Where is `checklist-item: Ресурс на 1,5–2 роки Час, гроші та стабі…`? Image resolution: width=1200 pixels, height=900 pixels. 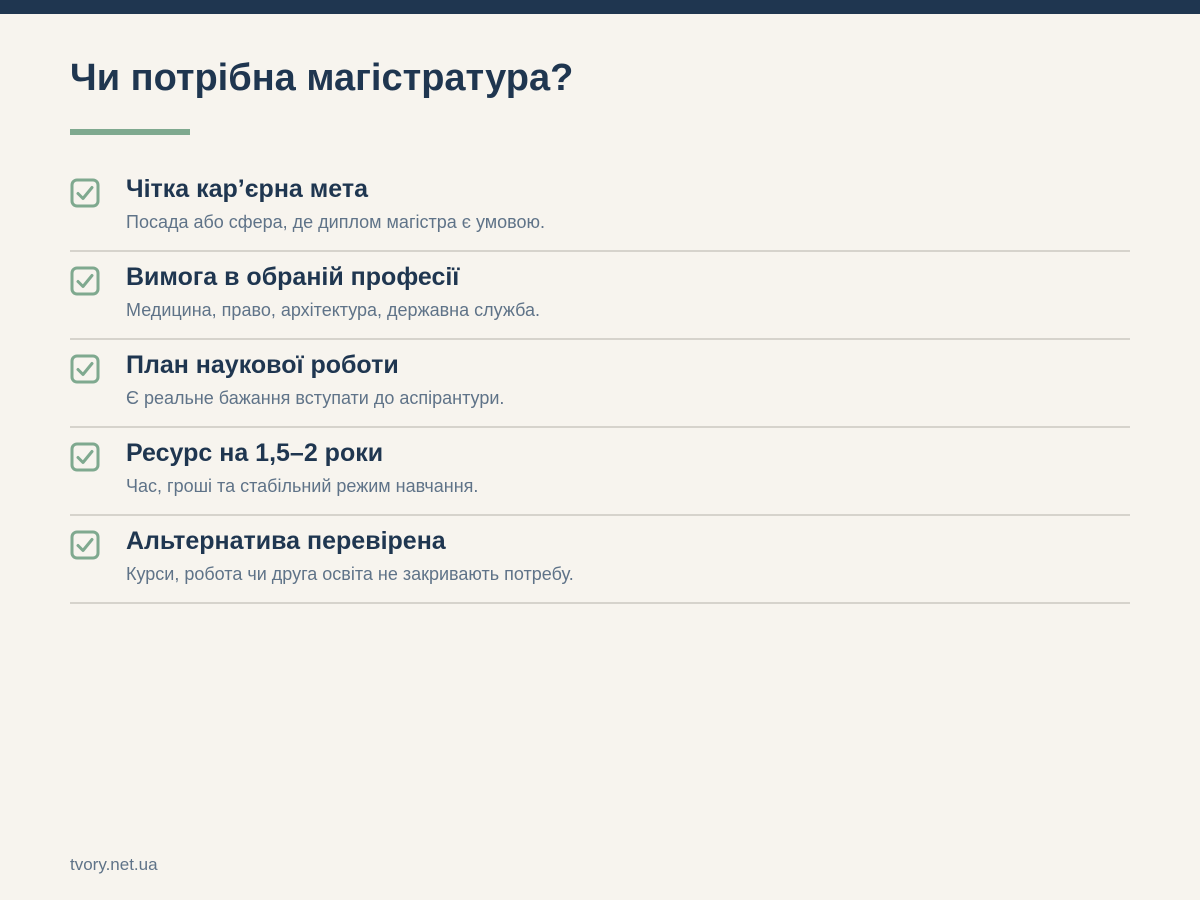 checklist-item: Ресурс на 1,5–2 роки Час, гроші та стабі… is located at coordinates (600, 472).